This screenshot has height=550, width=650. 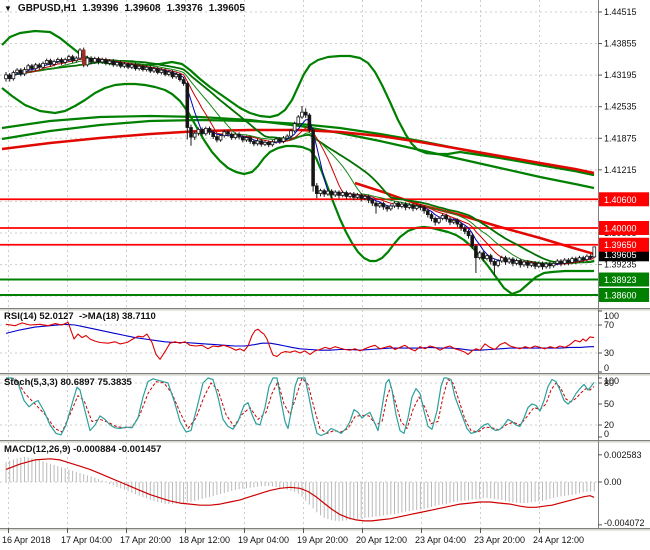 What do you see at coordinates (623, 455) in the screenshot?
I see `svg-text: 0.002583` at bounding box center [623, 455].